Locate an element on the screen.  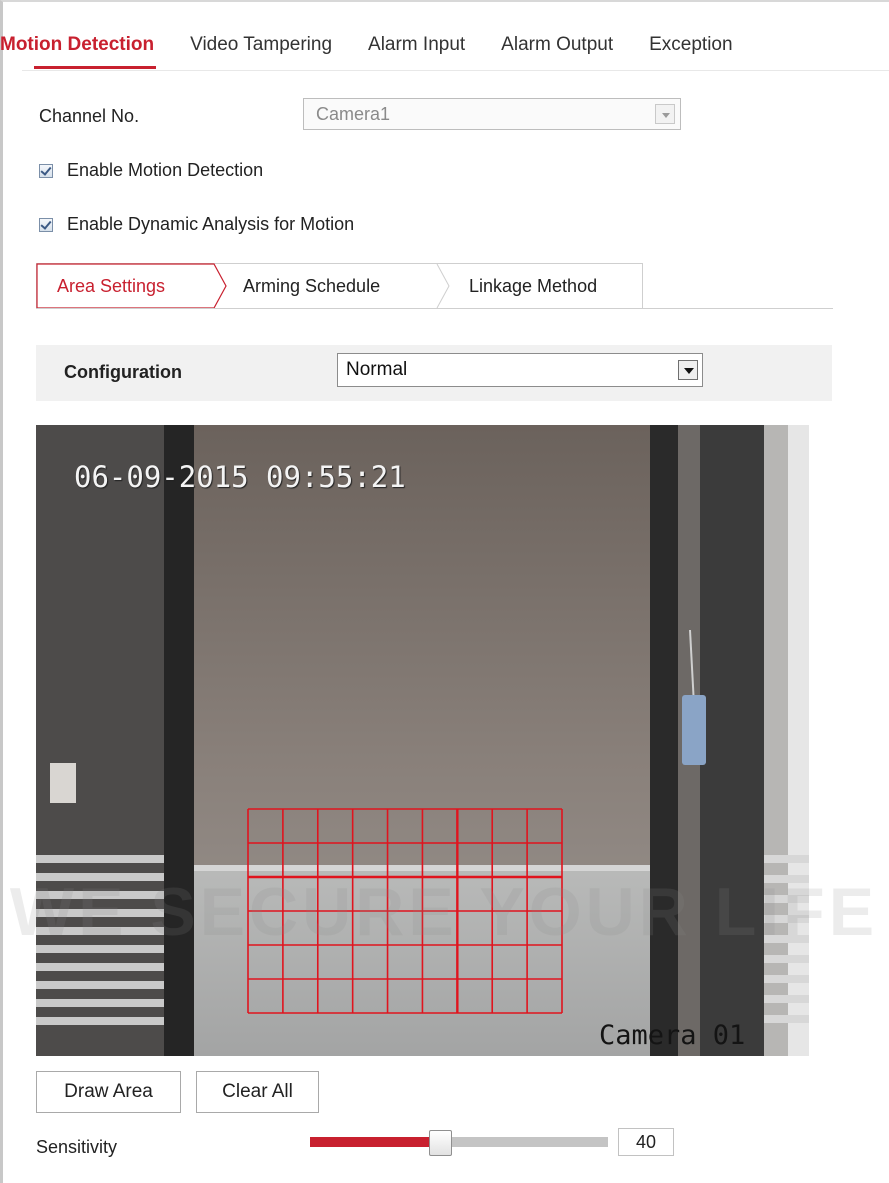
enable-motion-checkbox is located at coordinates (46, 170).